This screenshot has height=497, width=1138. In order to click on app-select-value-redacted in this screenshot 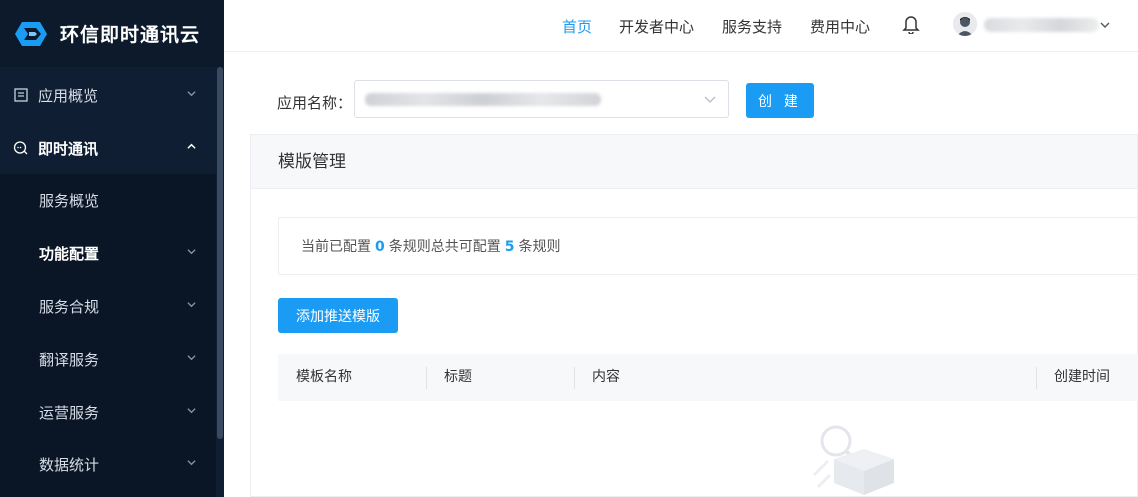, I will do `click(483, 99)`.